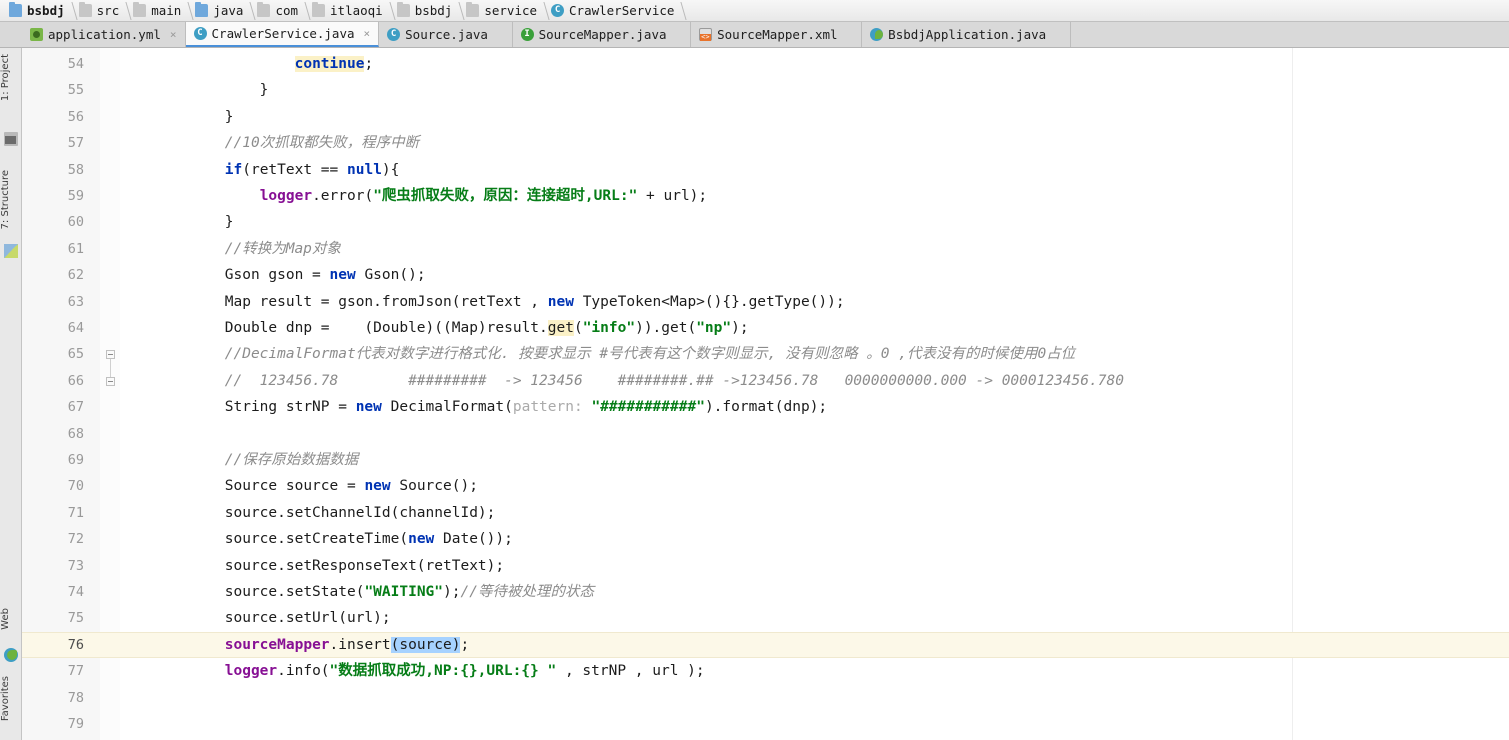 The image size is (1509, 740). I want to click on editor-tab-application-yml: application.yml ×, so click(104, 34).